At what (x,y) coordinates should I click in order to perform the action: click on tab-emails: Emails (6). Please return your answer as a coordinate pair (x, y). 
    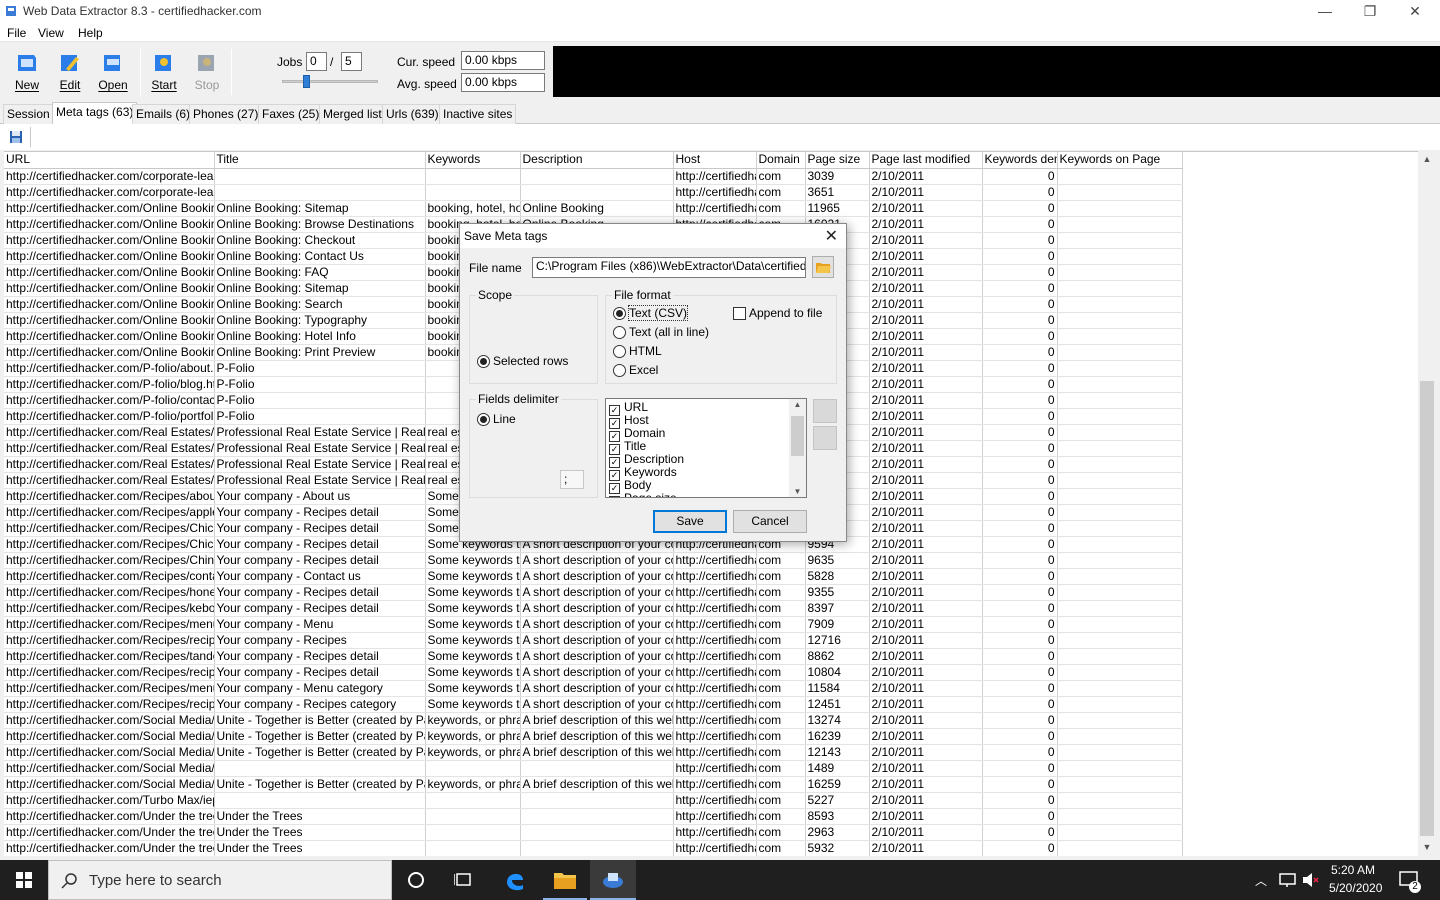
    Looking at the image, I should click on (163, 114).